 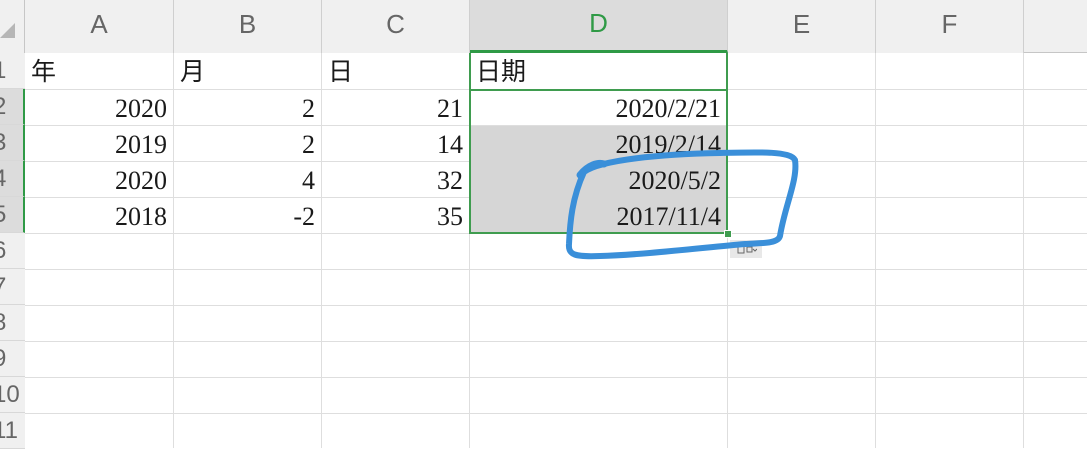 What do you see at coordinates (12, 251) in the screenshot?
I see `row-header-6: 6` at bounding box center [12, 251].